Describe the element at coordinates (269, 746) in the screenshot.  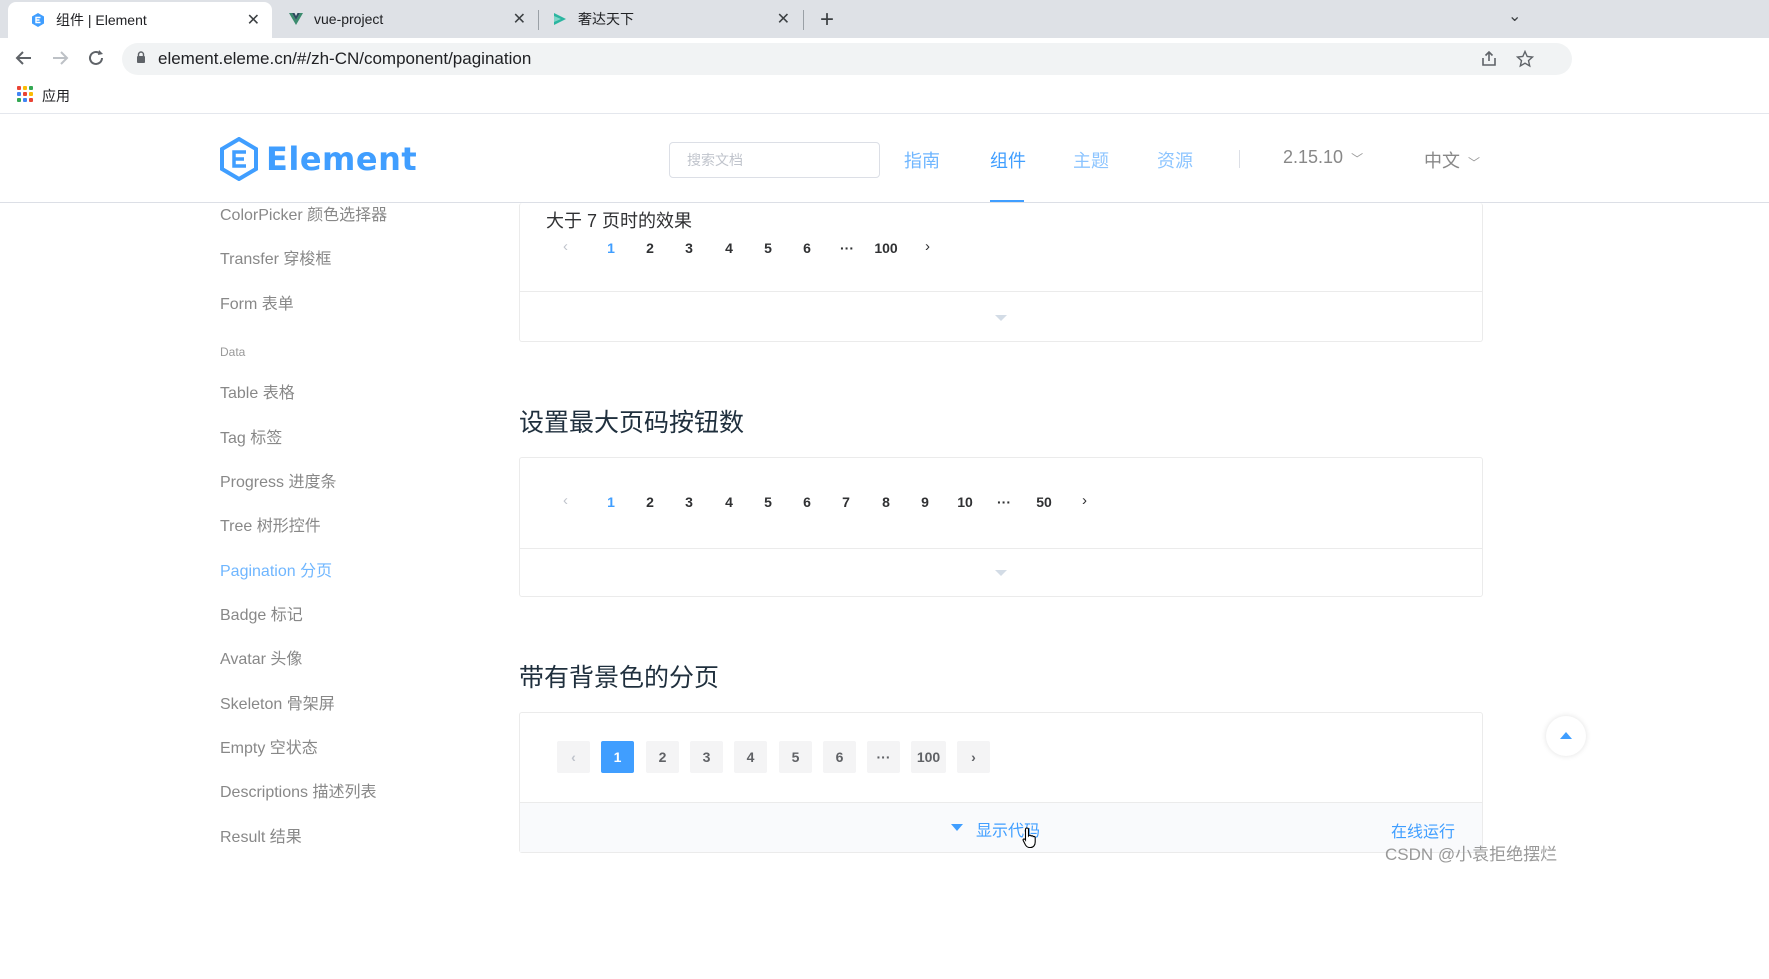
I see `sidebar-item-empty: Empty 空状态` at that location.